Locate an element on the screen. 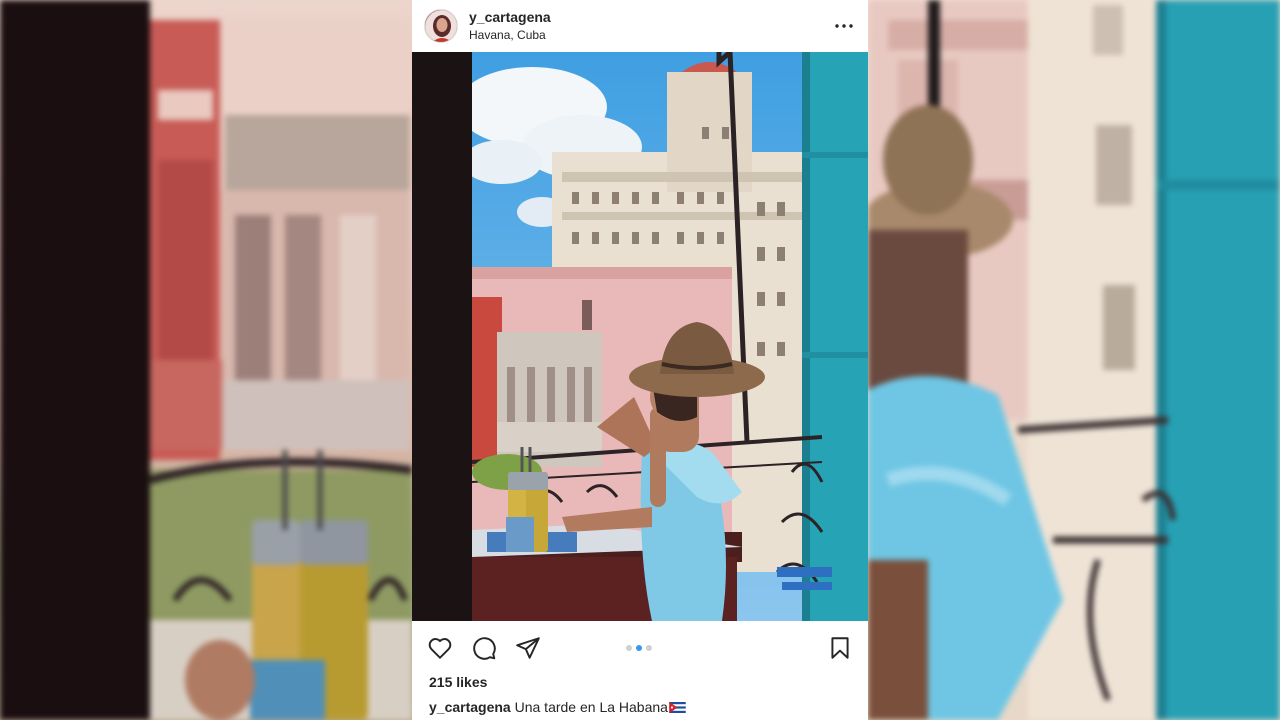 This screenshot has width=1280, height=720. like-button is located at coordinates (440, 648).